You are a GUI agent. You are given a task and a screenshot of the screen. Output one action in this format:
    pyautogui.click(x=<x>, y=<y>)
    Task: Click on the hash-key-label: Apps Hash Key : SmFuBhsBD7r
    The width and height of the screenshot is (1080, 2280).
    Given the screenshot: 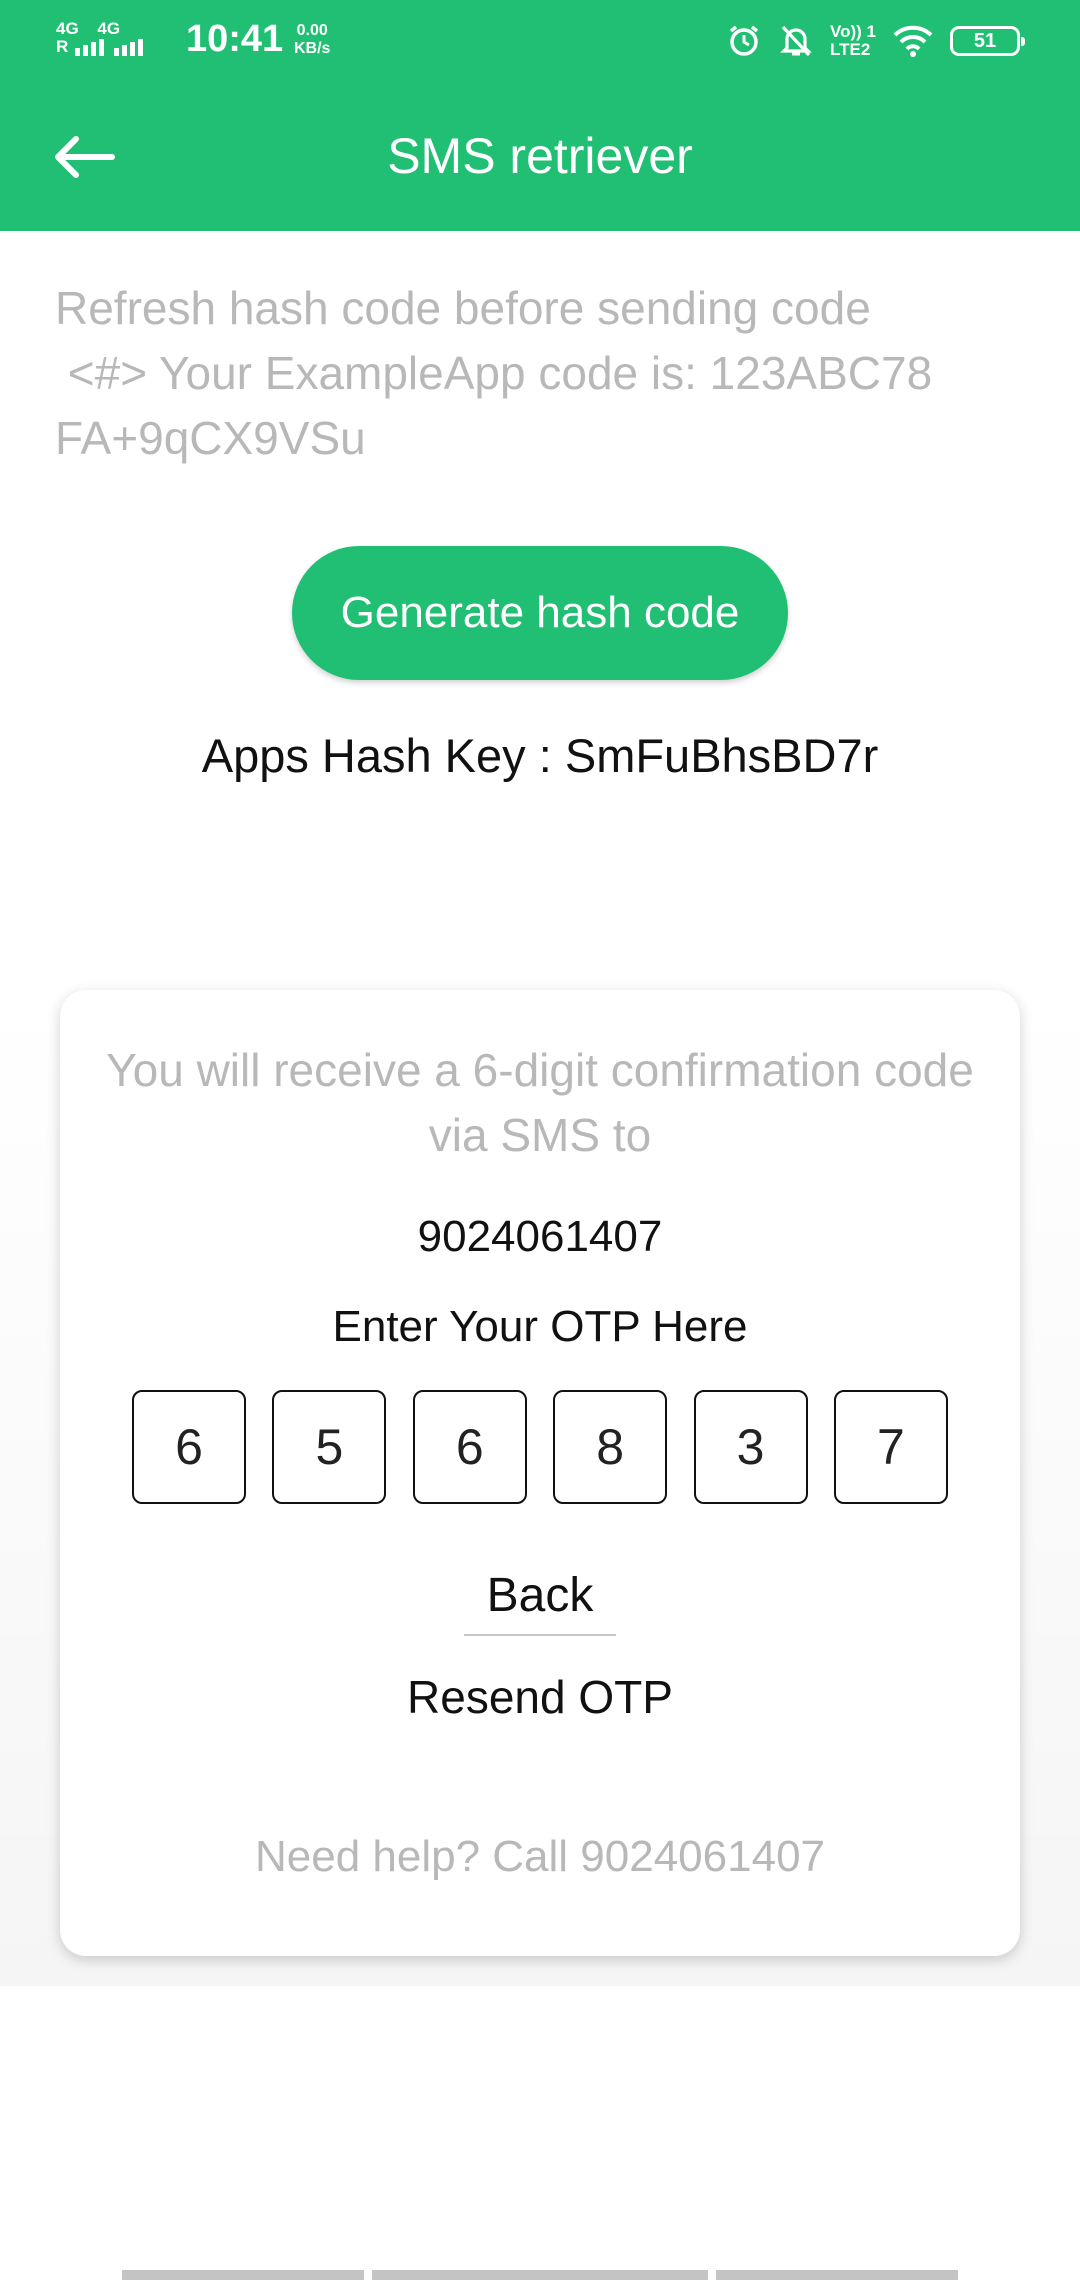 What is the action you would take?
    pyautogui.click(x=540, y=755)
    